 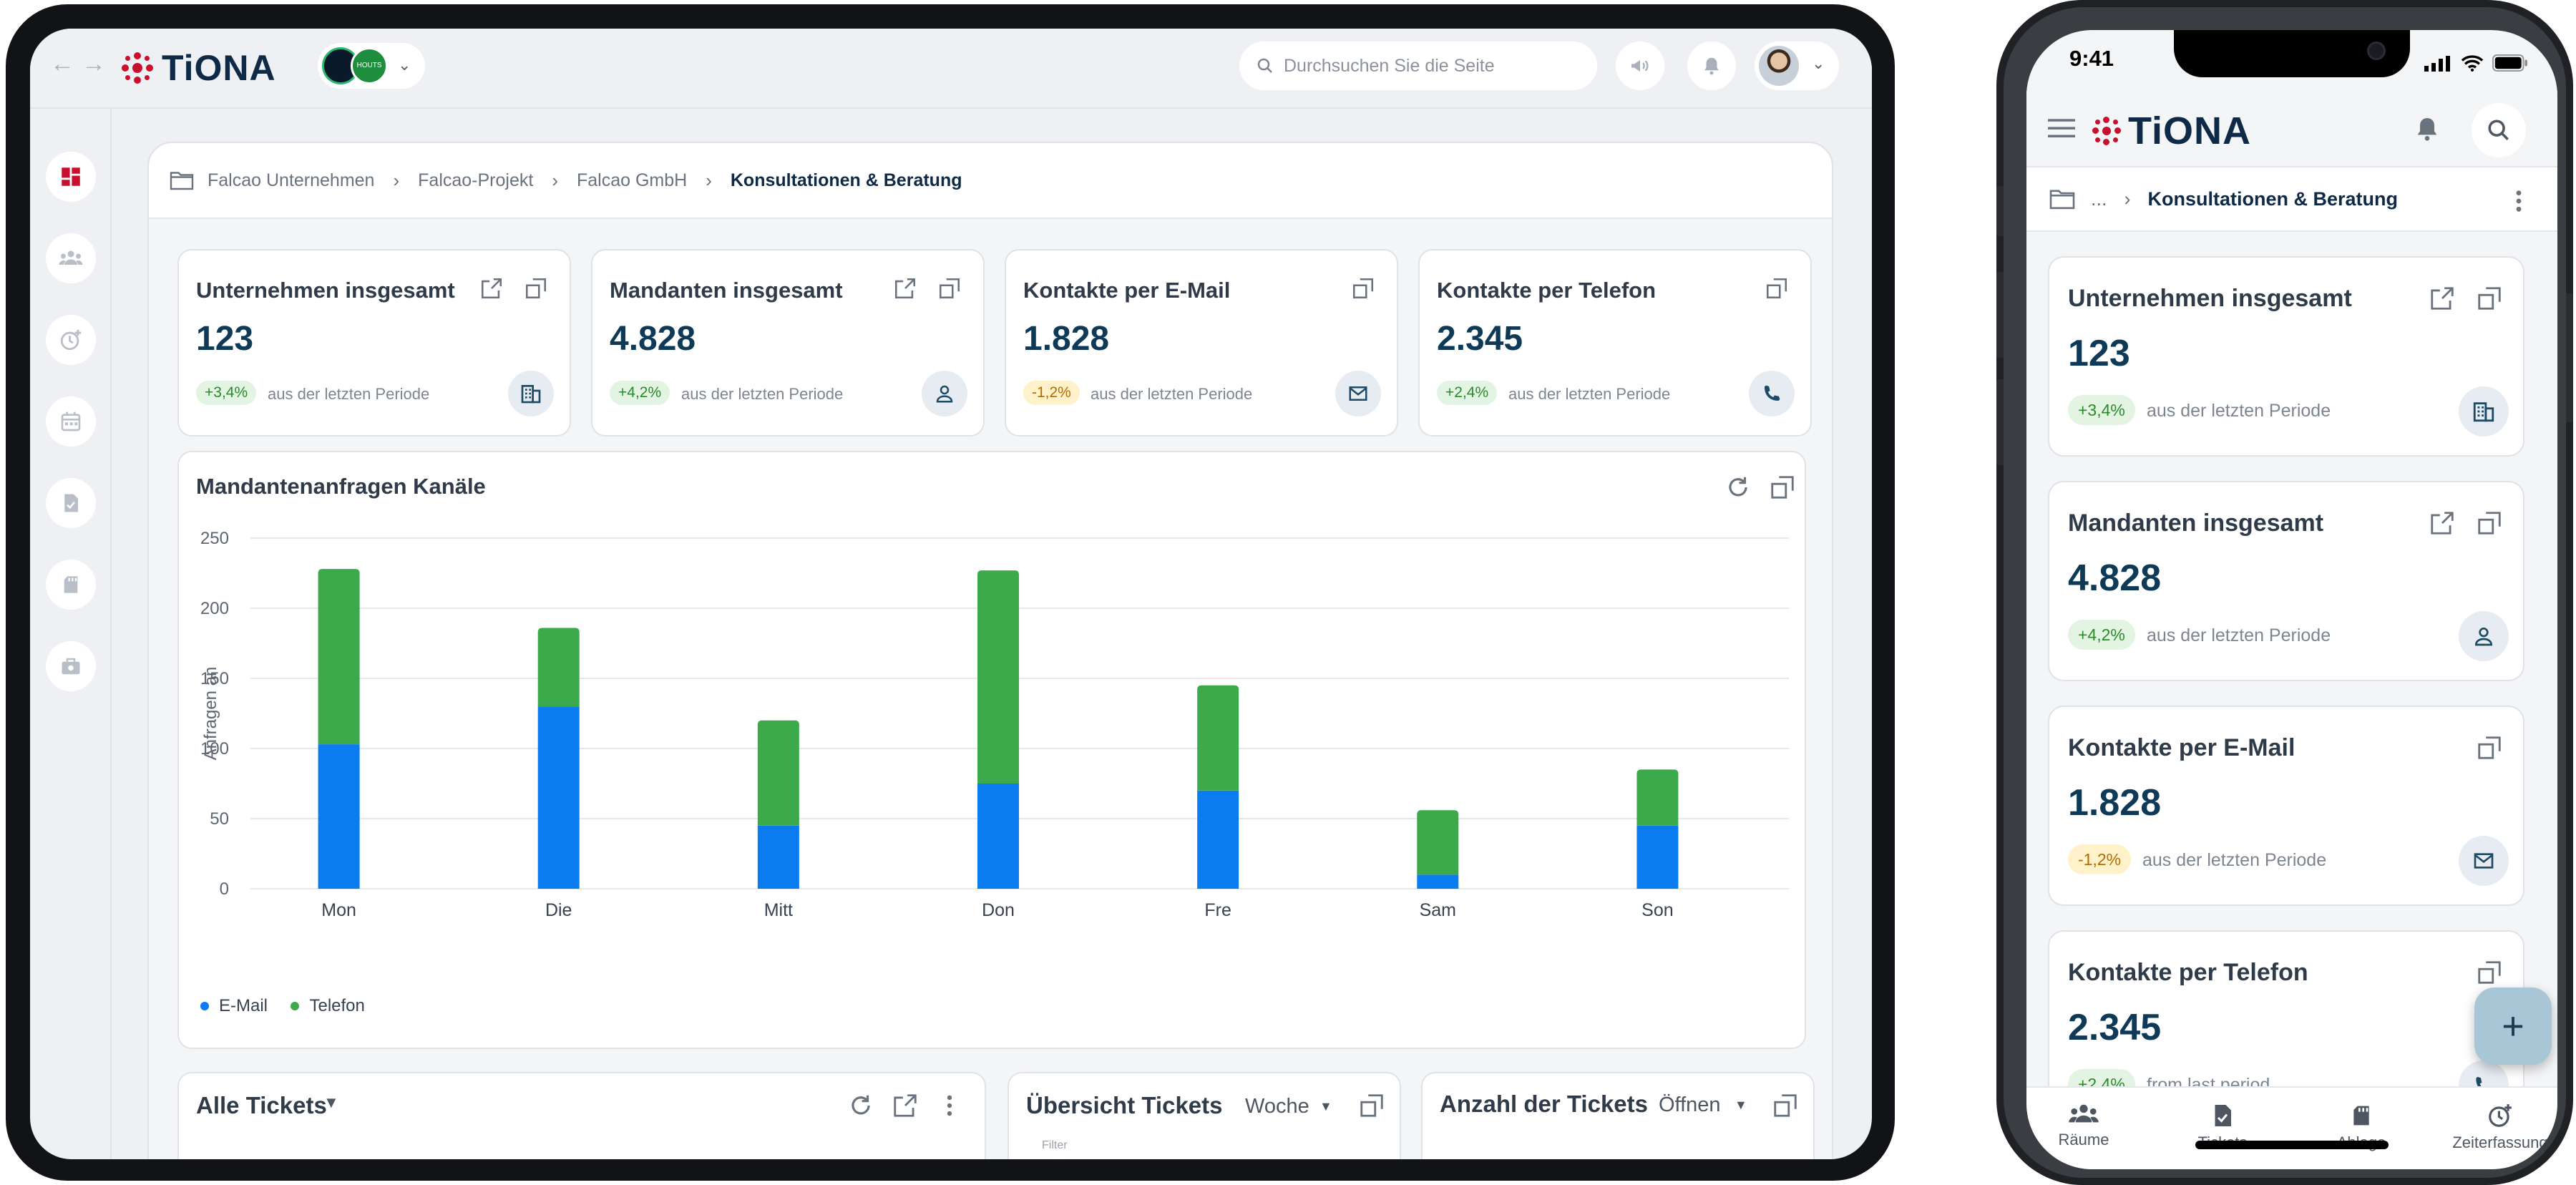 I want to click on announcements-button, so click(x=1640, y=66).